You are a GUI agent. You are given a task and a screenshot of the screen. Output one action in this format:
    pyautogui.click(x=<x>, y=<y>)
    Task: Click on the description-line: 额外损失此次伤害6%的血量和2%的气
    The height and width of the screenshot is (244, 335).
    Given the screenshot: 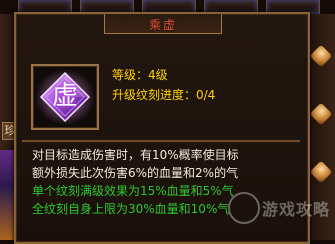 What is the action you would take?
    pyautogui.click(x=135, y=173)
    